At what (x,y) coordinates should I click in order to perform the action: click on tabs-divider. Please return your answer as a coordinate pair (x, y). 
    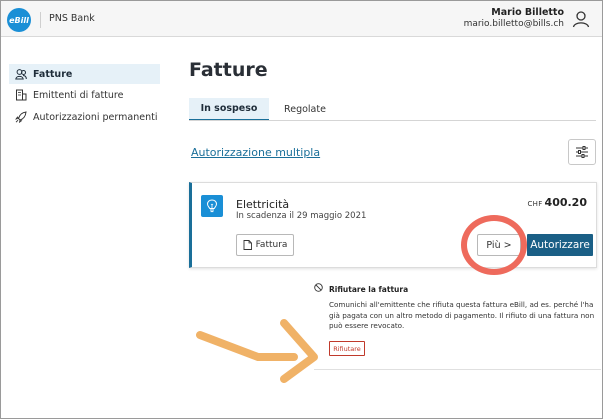
    Looking at the image, I should click on (392, 120).